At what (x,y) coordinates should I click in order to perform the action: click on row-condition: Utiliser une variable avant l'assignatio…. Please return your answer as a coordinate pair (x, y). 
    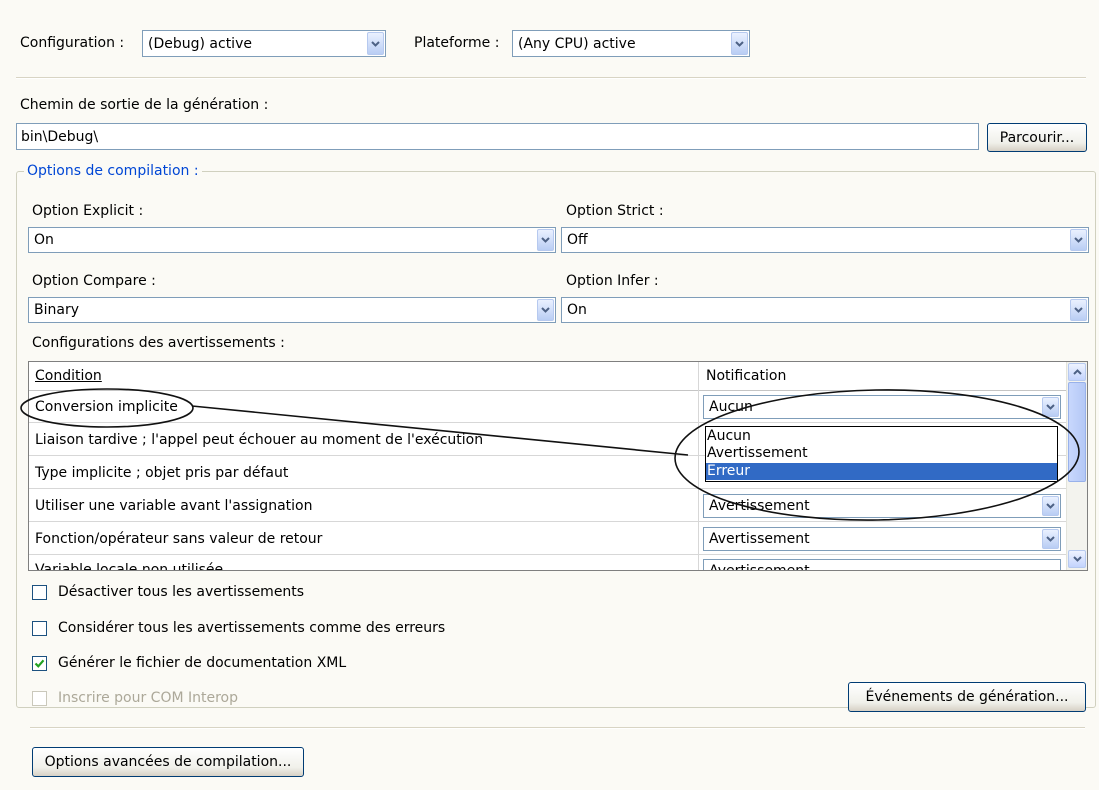
    Looking at the image, I should click on (174, 506).